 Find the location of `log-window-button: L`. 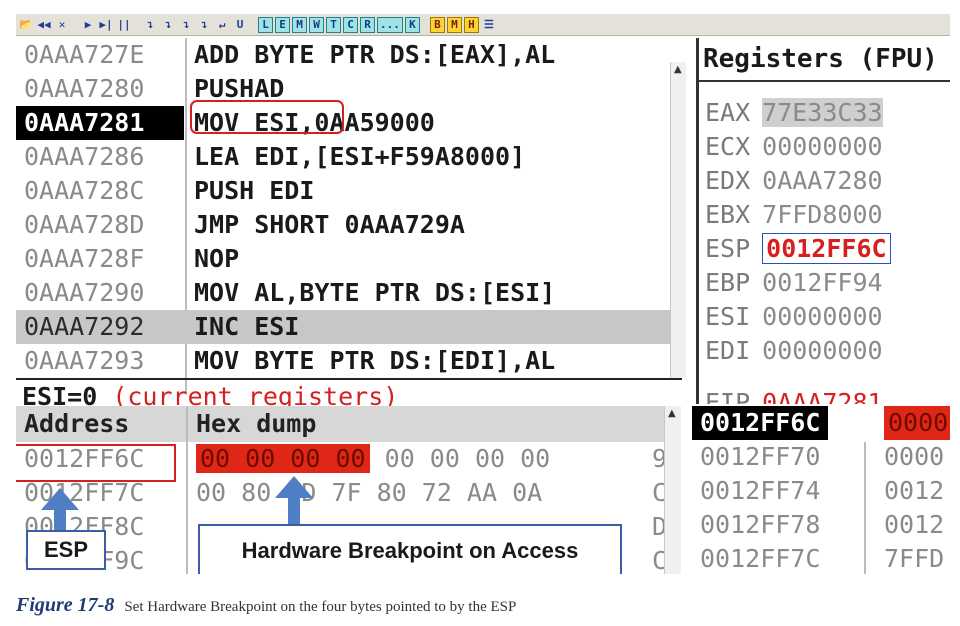

log-window-button: L is located at coordinates (265, 24).